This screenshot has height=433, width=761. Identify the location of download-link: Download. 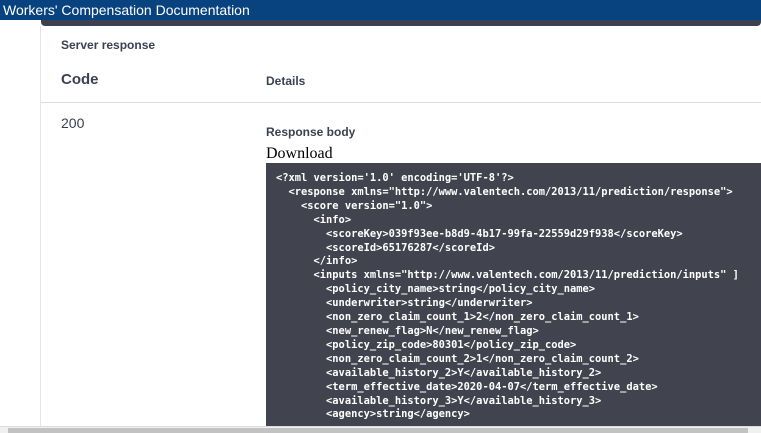
(299, 154).